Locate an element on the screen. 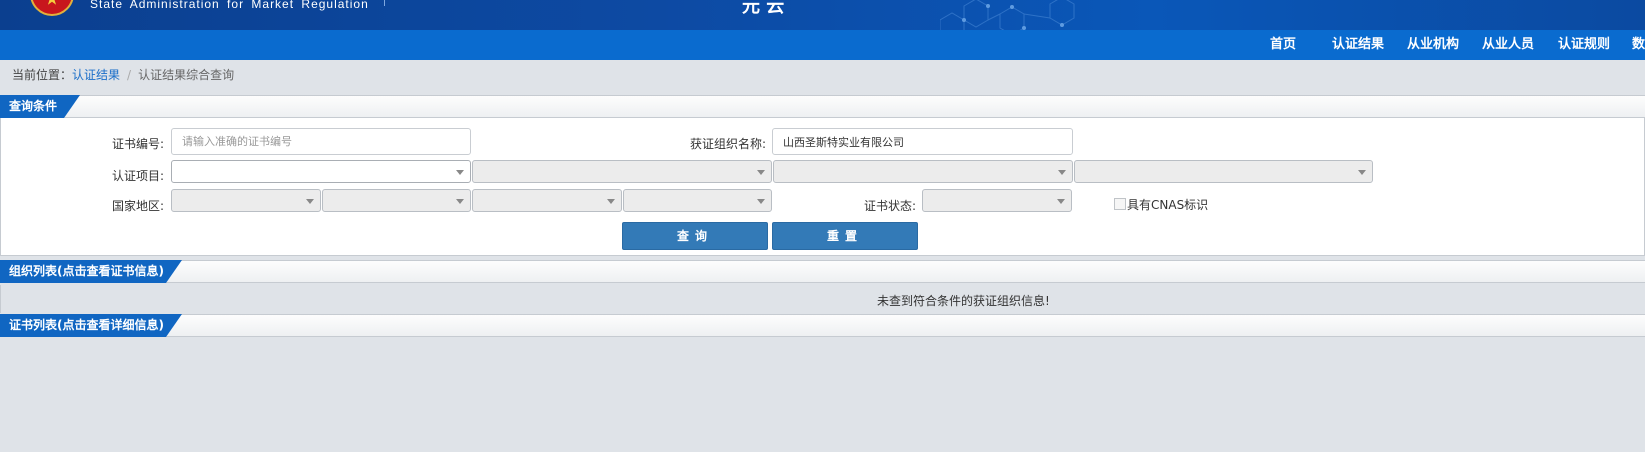 This screenshot has height=452, width=1645. org-name-label: 获证组织名称: is located at coordinates (728, 144).